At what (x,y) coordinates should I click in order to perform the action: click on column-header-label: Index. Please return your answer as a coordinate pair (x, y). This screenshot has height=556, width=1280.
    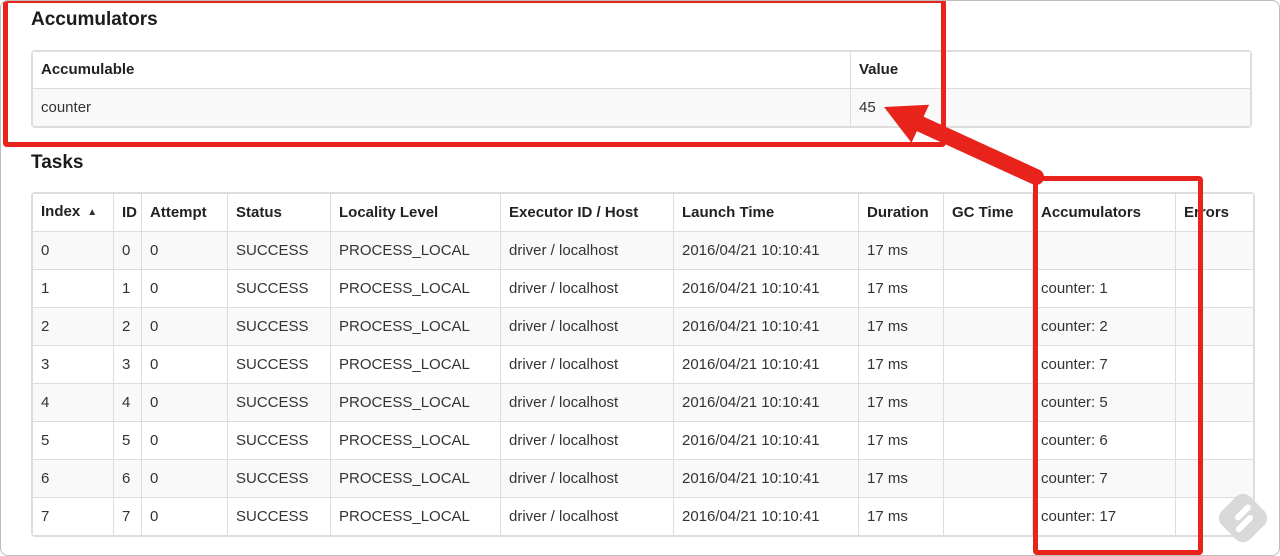
    Looking at the image, I should click on (61, 211).